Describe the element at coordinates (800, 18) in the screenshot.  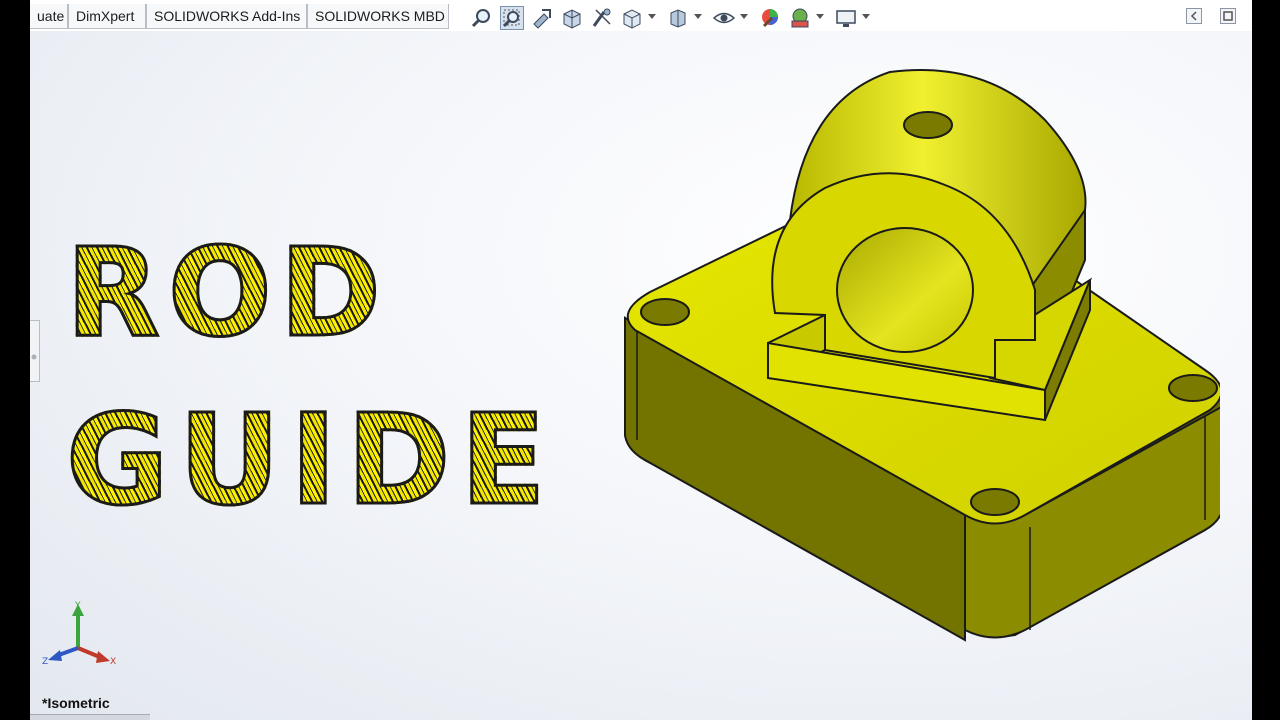
I see `apply-scene-icon` at that location.